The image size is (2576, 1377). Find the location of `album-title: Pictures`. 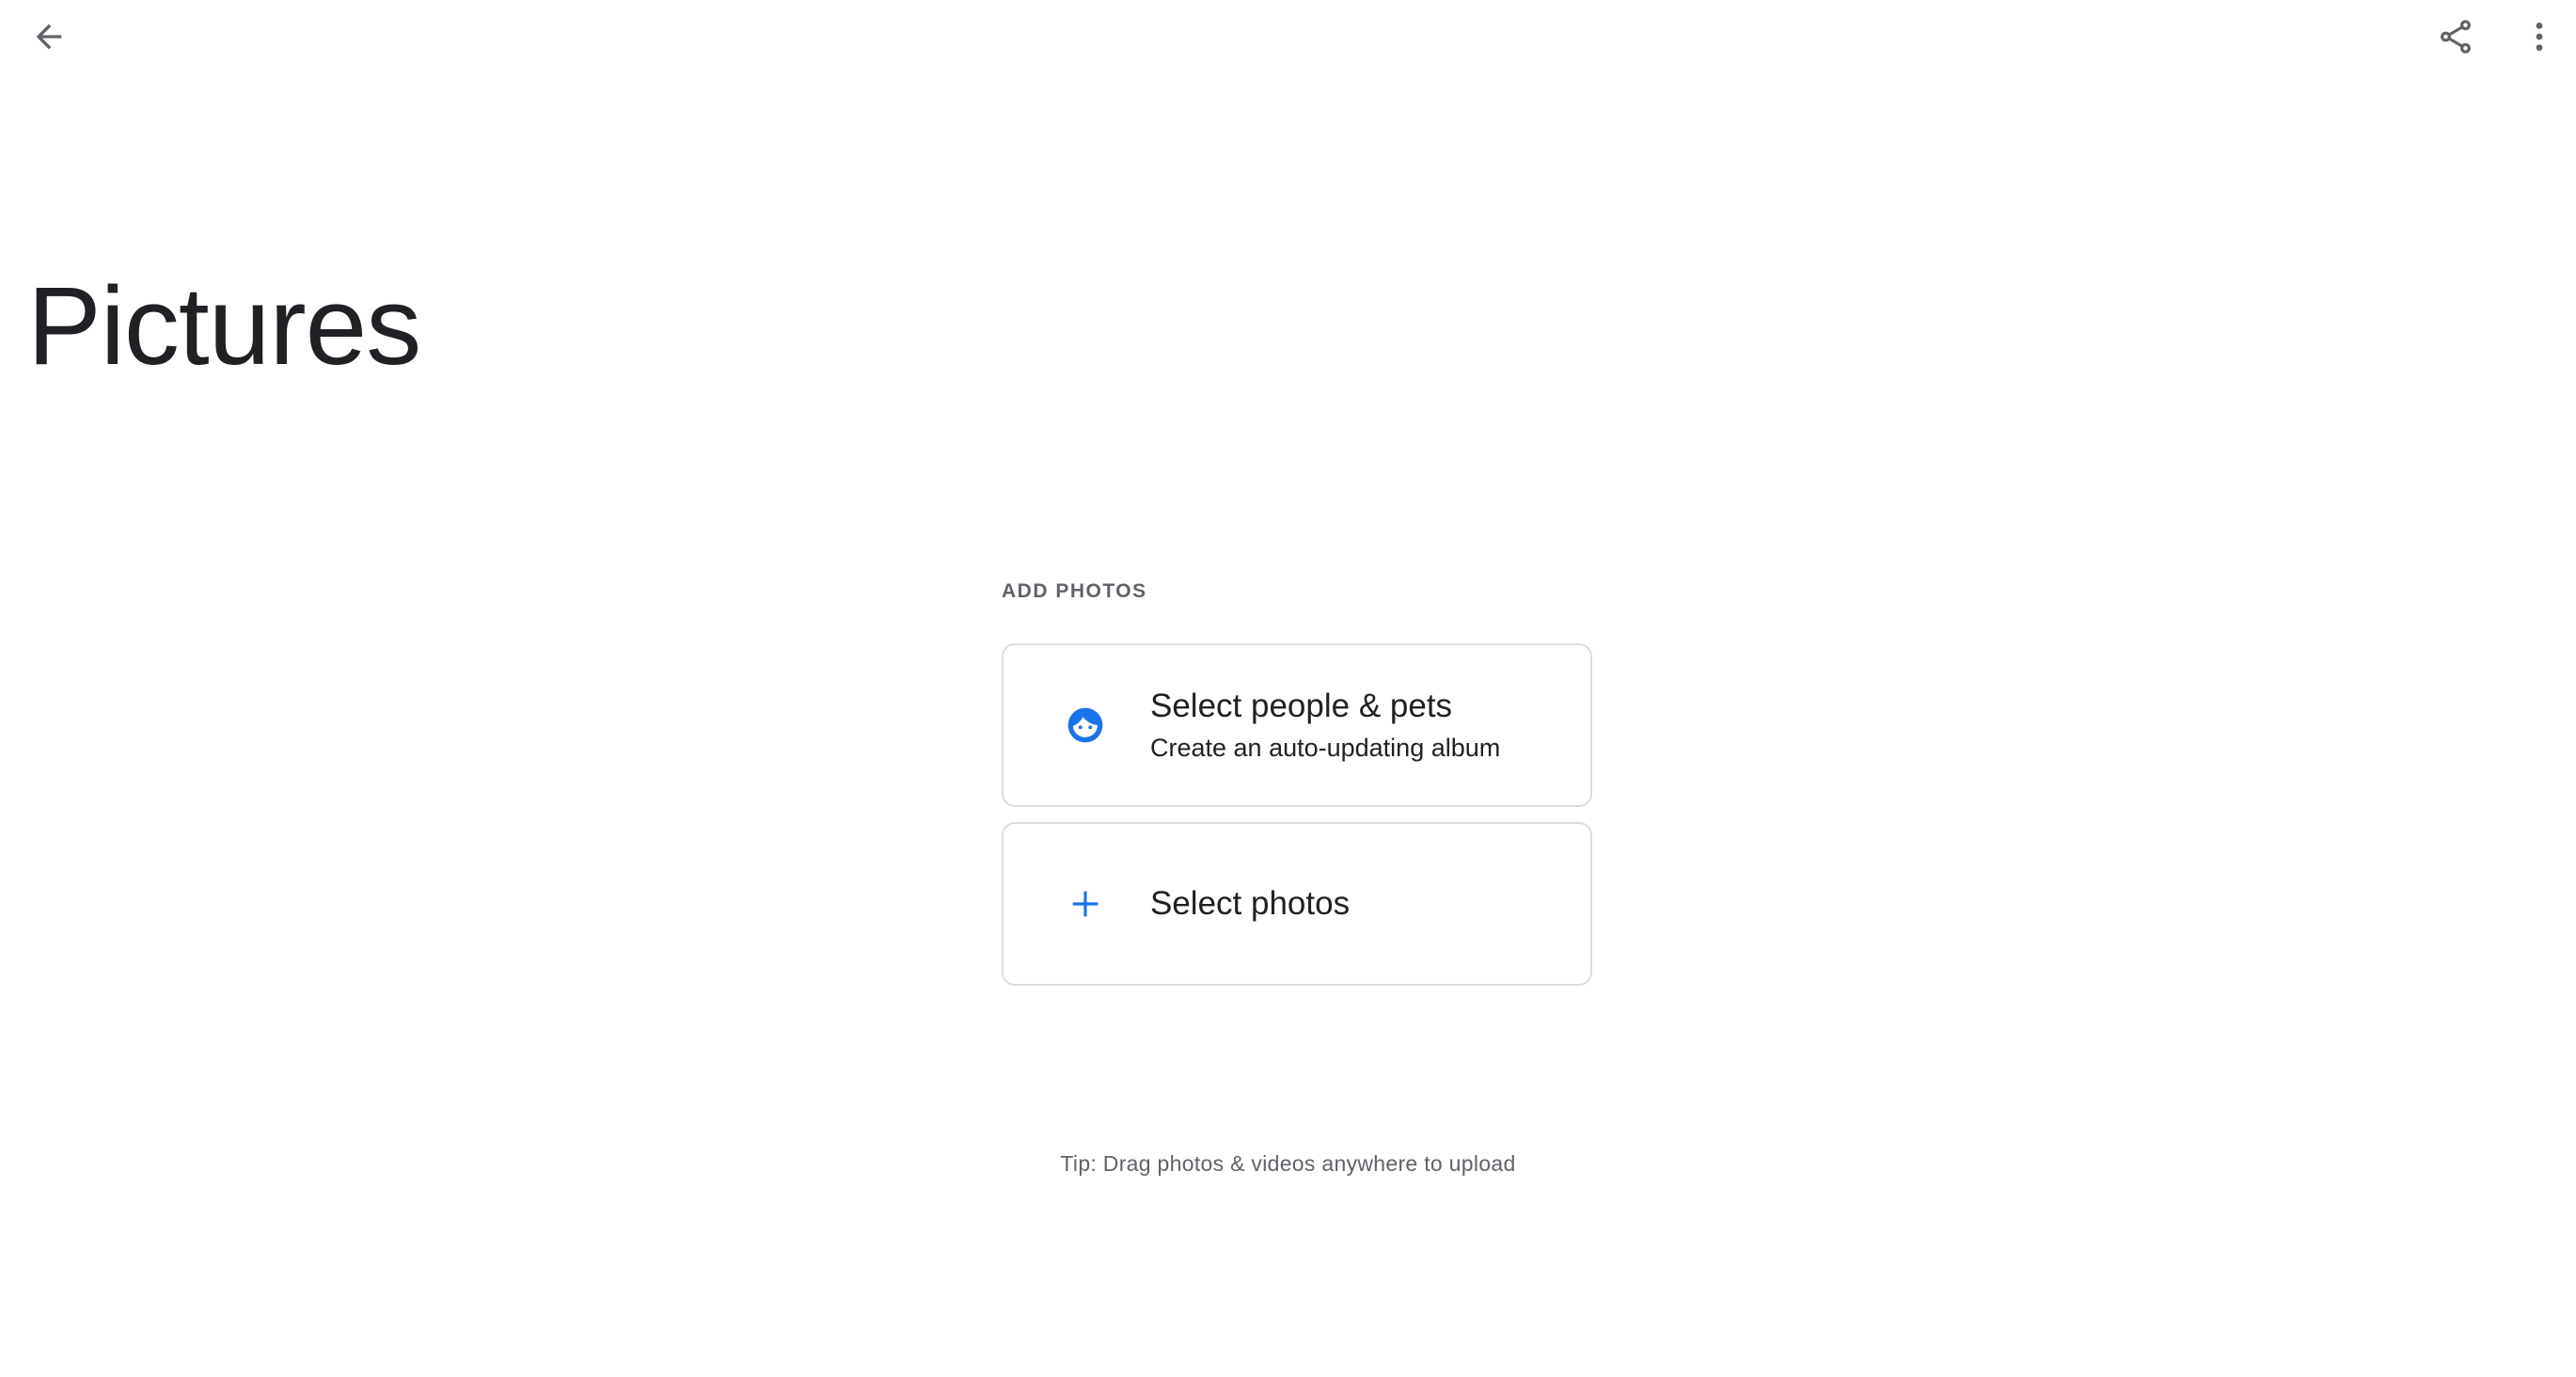

album-title: Pictures is located at coordinates (224, 326).